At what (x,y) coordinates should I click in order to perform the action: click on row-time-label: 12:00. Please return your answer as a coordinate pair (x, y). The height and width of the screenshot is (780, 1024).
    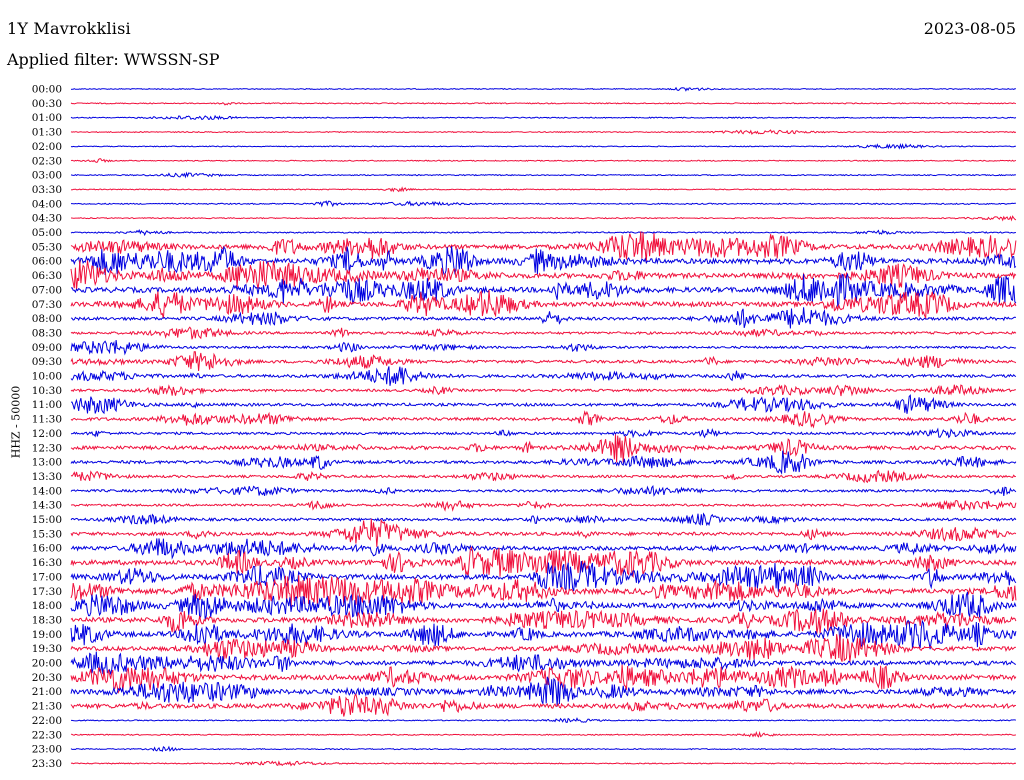
    Looking at the image, I should click on (47, 434).